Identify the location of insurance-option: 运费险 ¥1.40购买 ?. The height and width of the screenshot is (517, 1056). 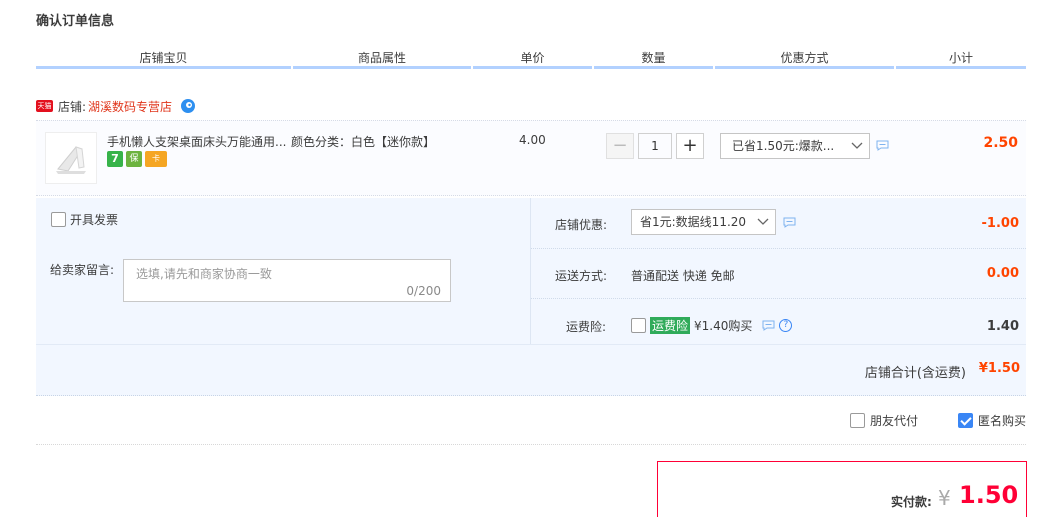
(712, 325).